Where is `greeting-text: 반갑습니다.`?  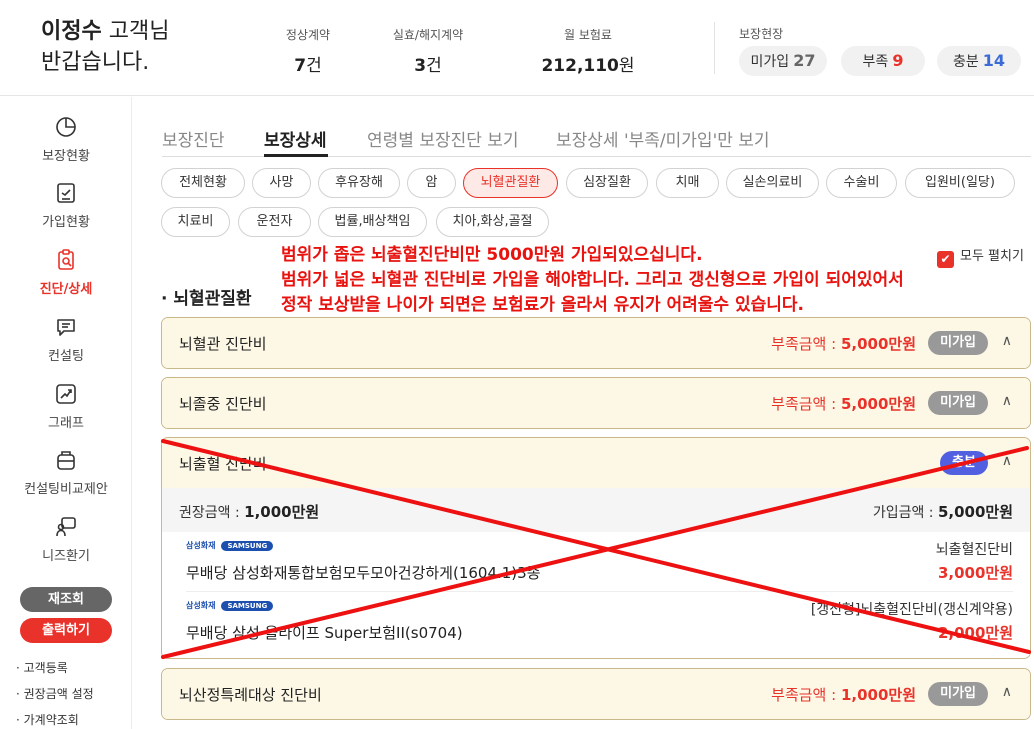 greeting-text: 반갑습니다. is located at coordinates (95, 62).